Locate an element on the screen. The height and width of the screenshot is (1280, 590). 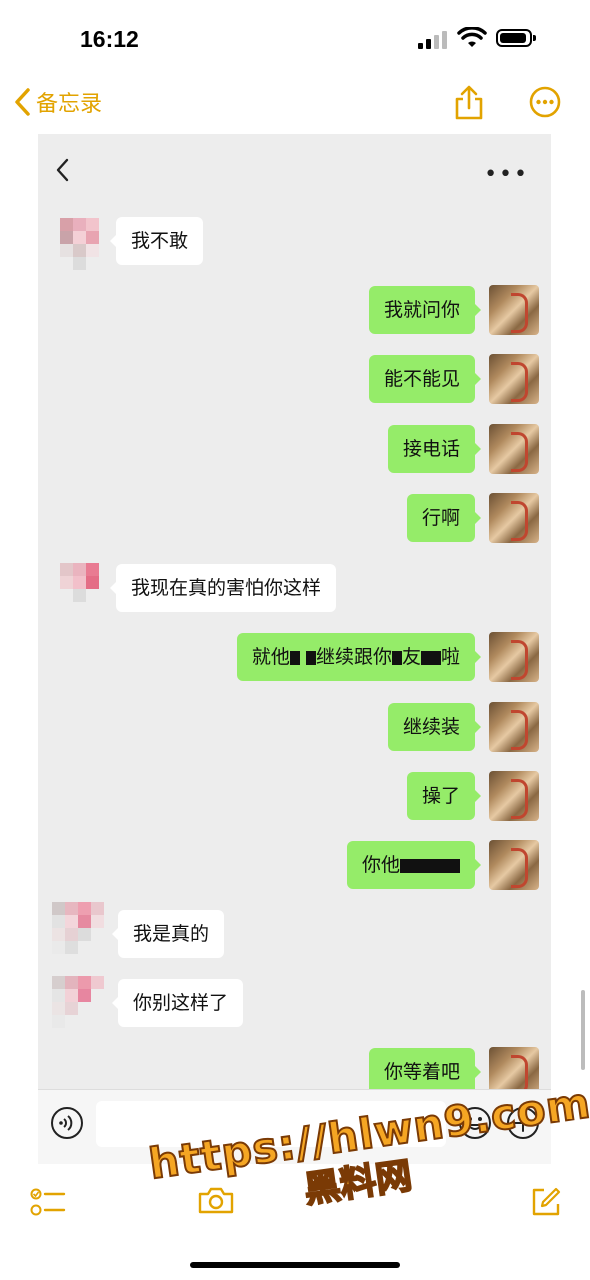
message-bubble: 我是真的 is located at coordinates (168, 934).